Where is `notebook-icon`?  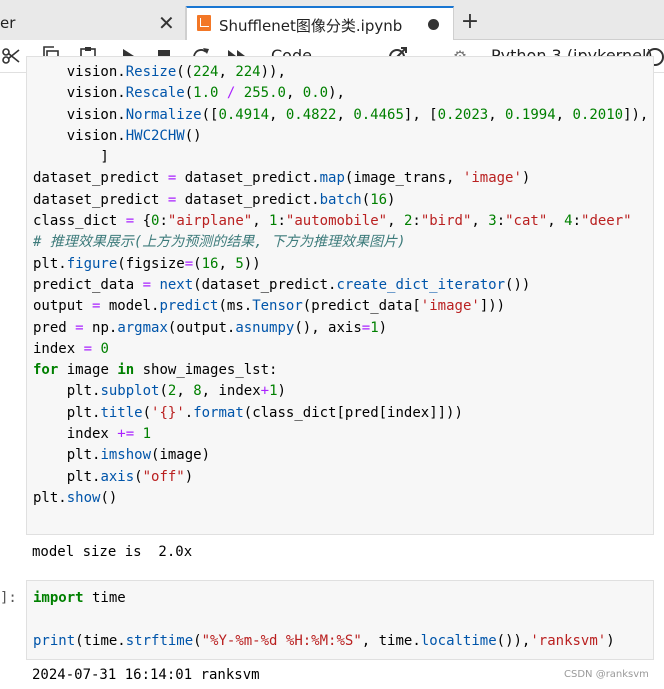
notebook-icon is located at coordinates (204, 23).